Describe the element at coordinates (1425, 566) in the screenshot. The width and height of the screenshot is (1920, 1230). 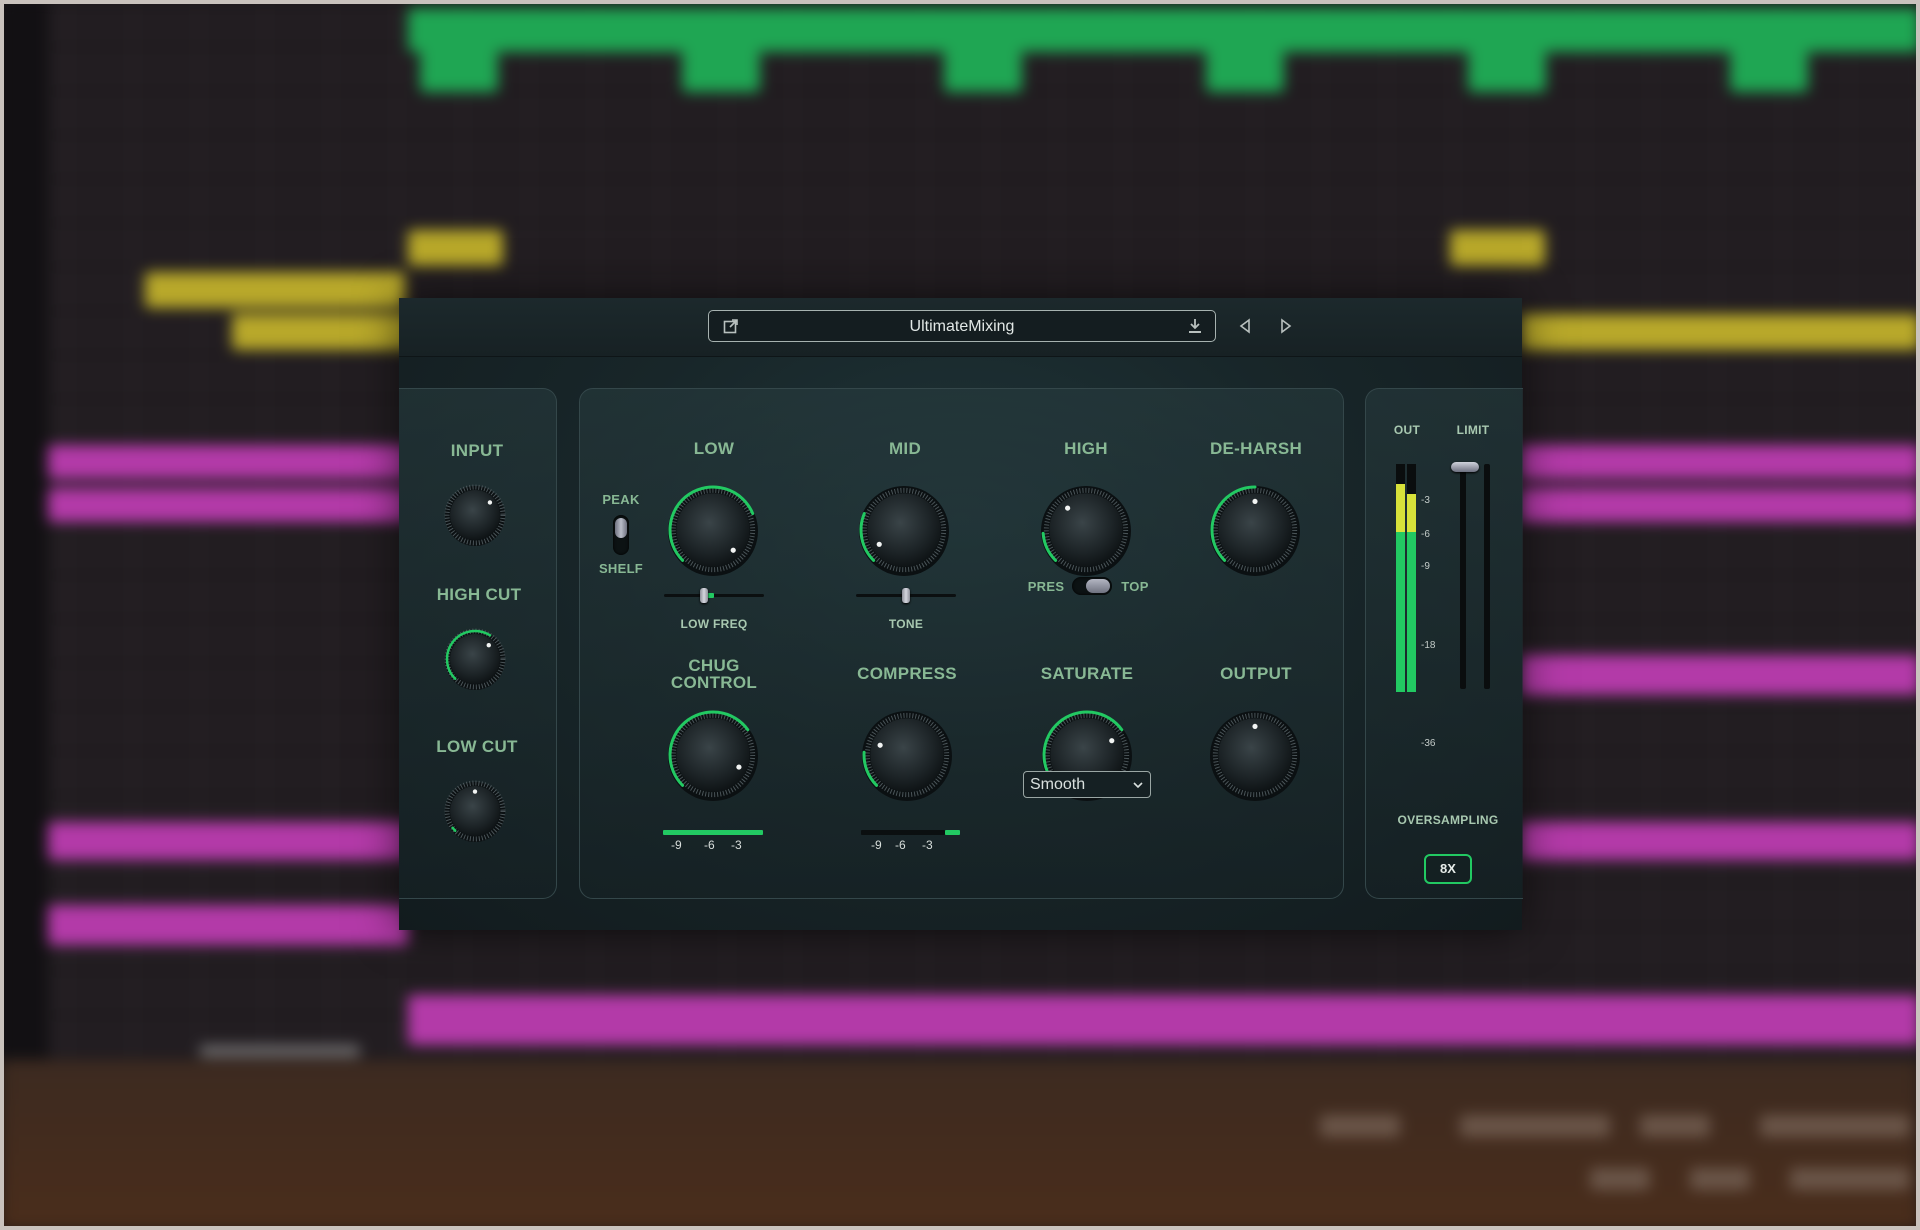
I see `meter-scale-label: -9` at that location.